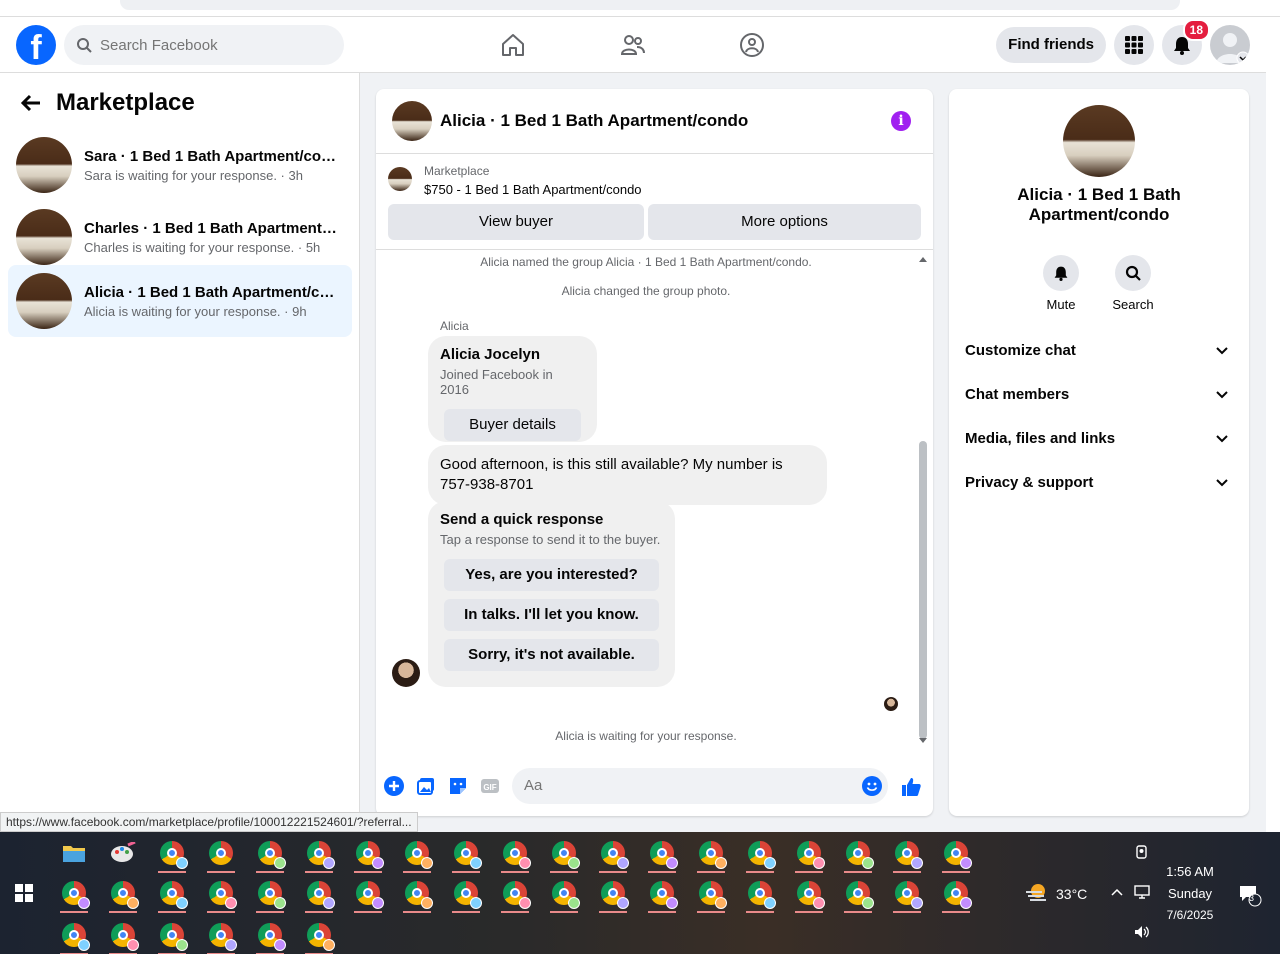 This screenshot has height=954, width=1280. I want to click on search-chat-button: Search, so click(1133, 283).